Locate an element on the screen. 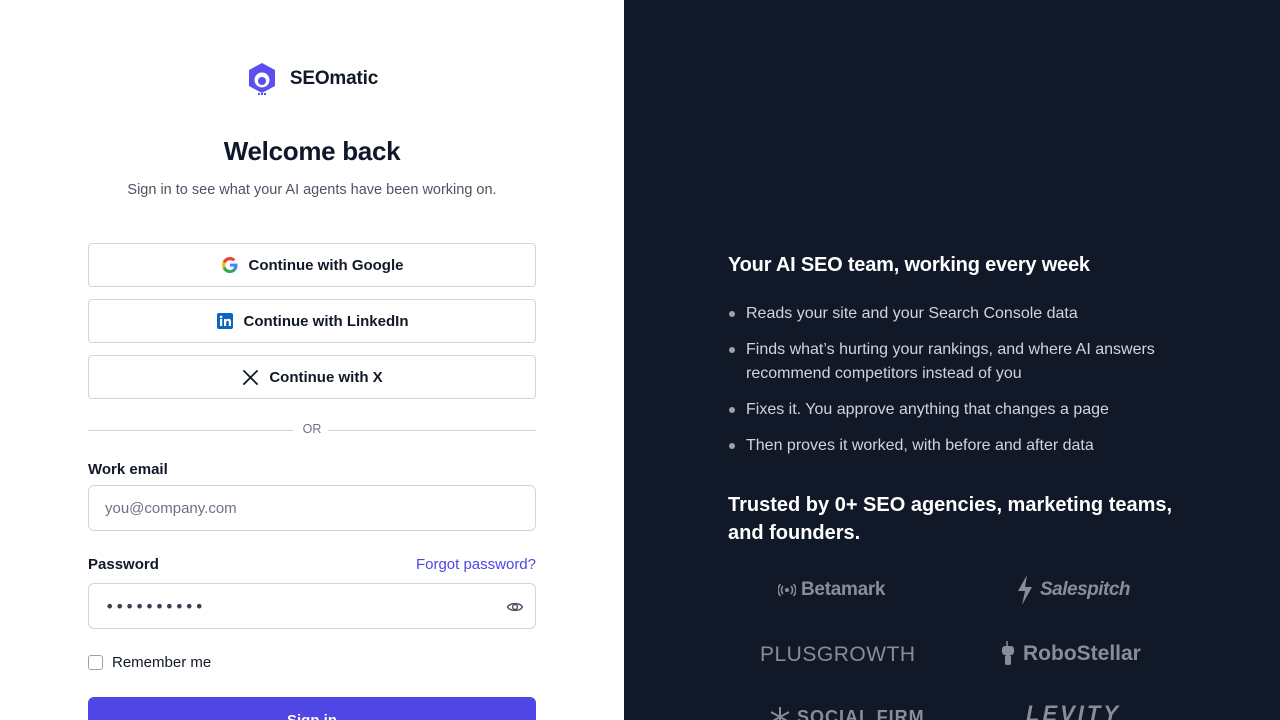 The height and width of the screenshot is (720, 1280). eye-icon is located at coordinates (515, 607).